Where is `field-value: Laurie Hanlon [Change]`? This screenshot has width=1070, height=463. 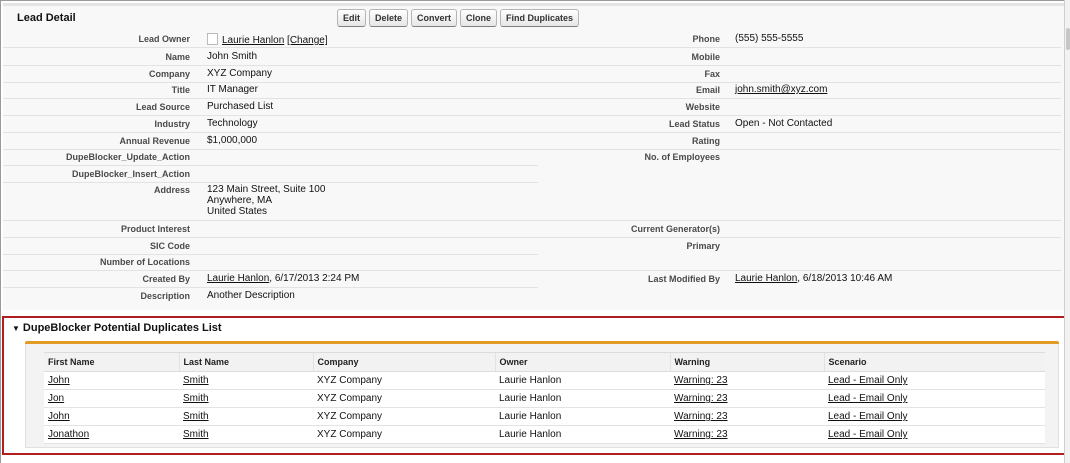 field-value: Laurie Hanlon [Change] is located at coordinates (267, 39).